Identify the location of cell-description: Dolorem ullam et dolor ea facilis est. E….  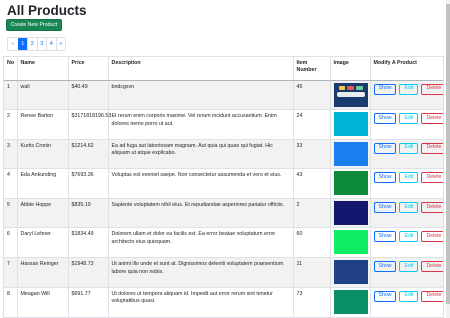
(201, 242).